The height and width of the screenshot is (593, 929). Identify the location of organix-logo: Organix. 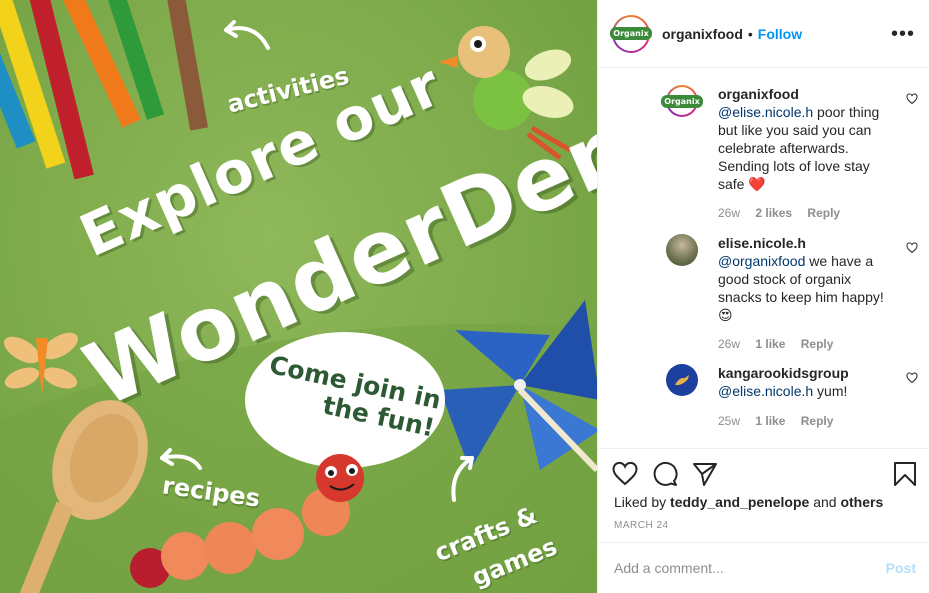
(631, 33).